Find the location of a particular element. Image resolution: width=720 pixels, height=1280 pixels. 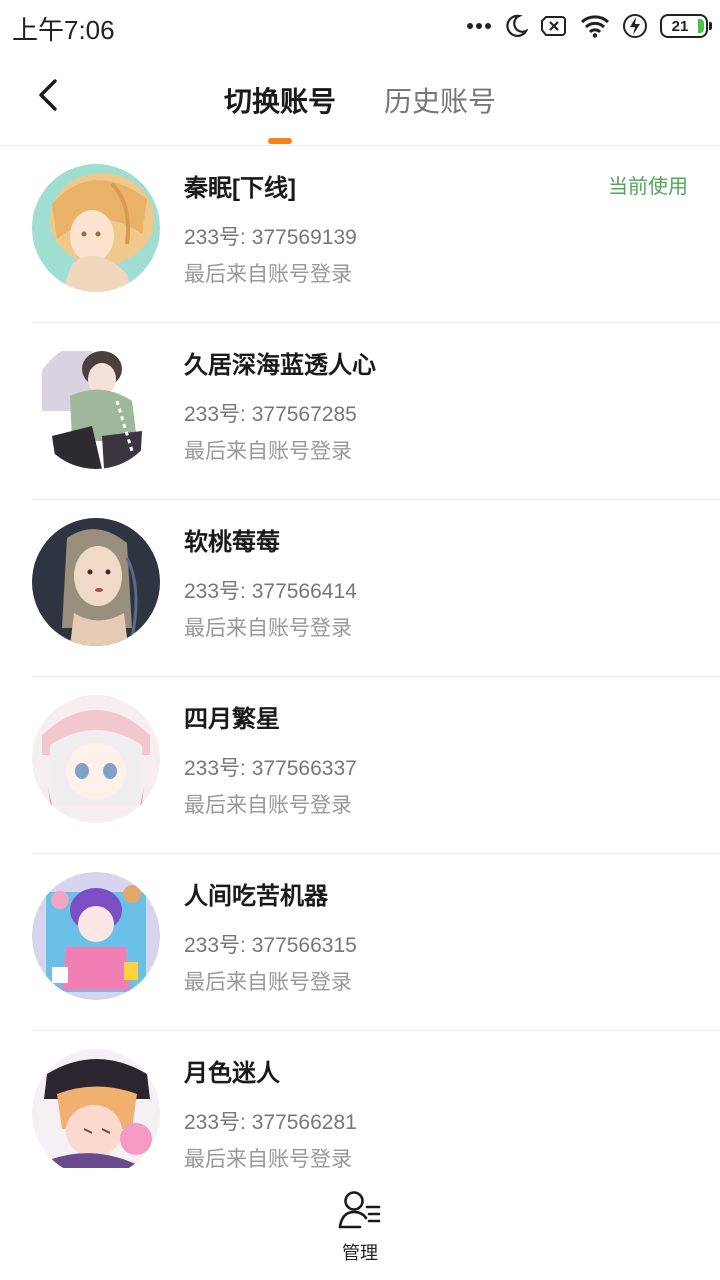

status-bar: 上午7:06 21 is located at coordinates (360, 26).